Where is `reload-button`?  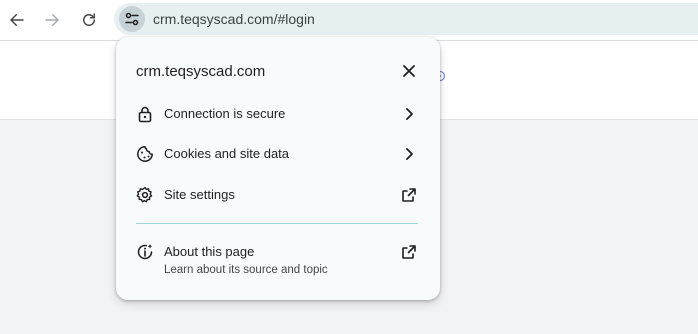 reload-button is located at coordinates (89, 20).